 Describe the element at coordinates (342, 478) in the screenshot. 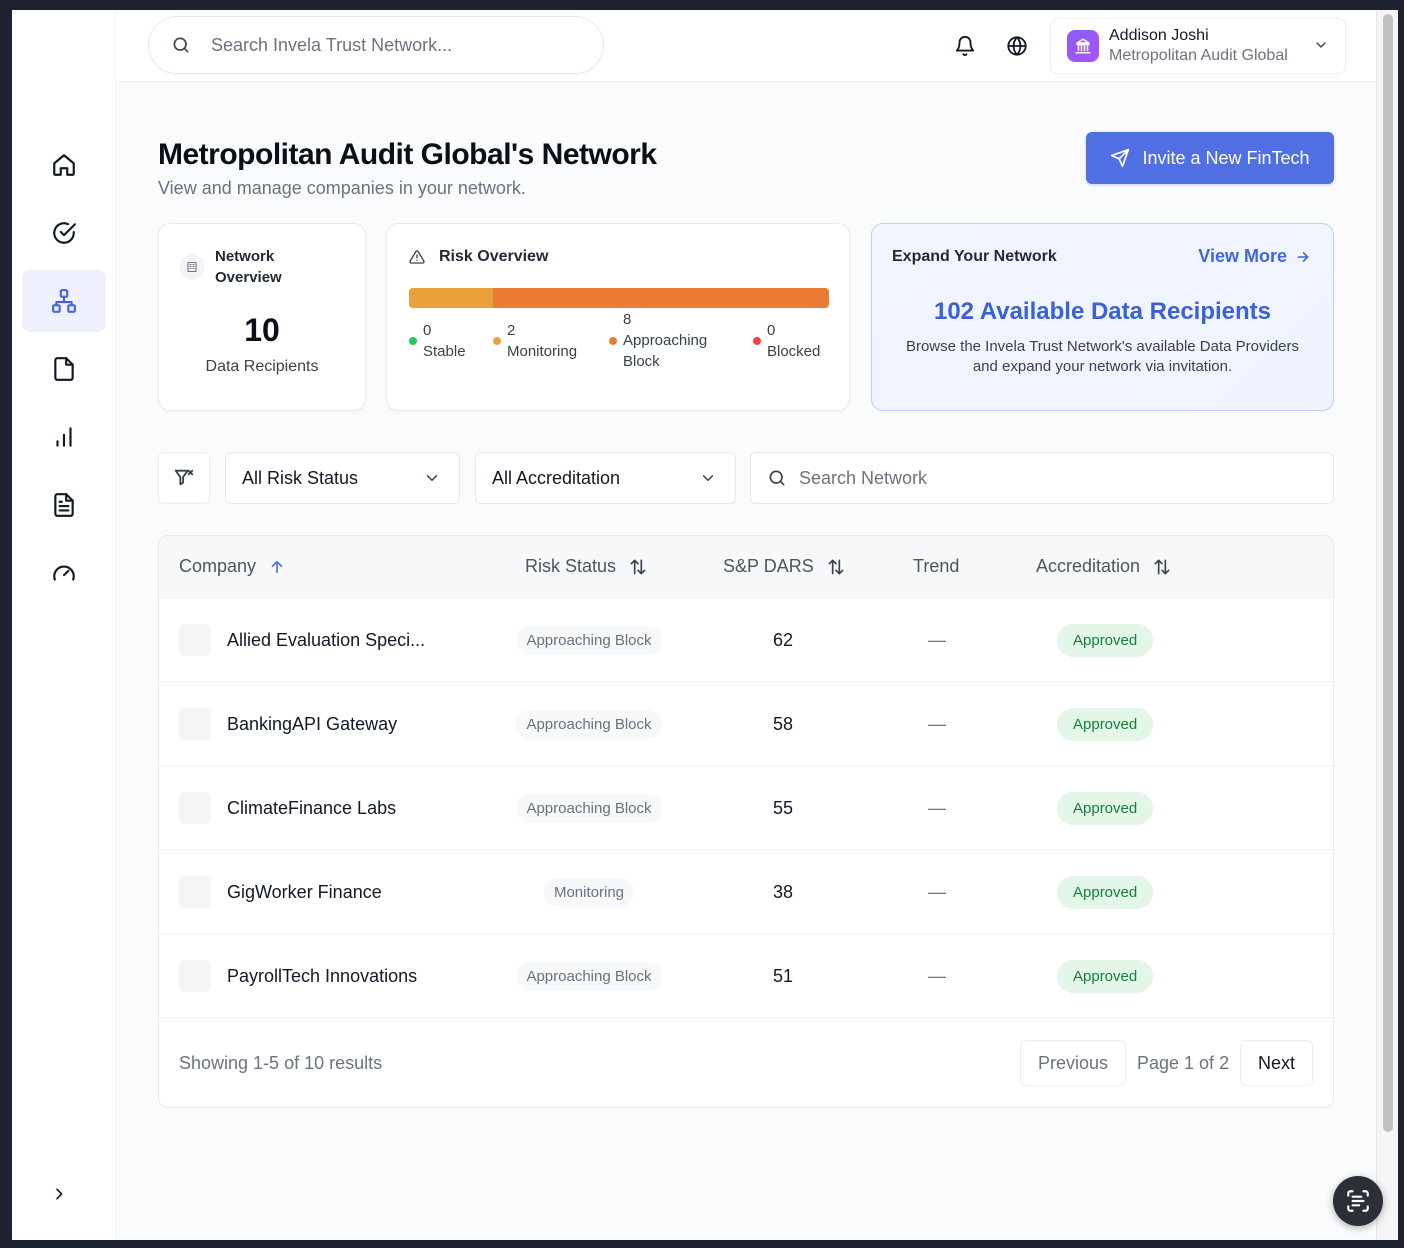

I see `risk-status-filter: All Risk Status` at that location.